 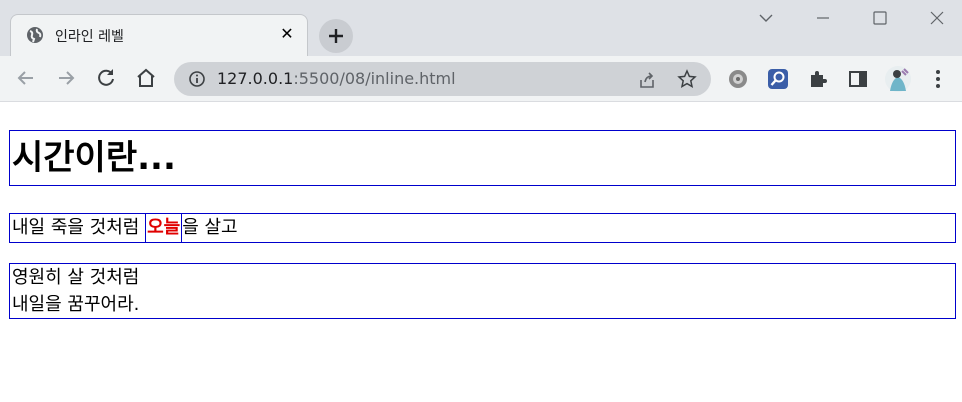 I want to click on side-panel-icon, so click(x=858, y=79).